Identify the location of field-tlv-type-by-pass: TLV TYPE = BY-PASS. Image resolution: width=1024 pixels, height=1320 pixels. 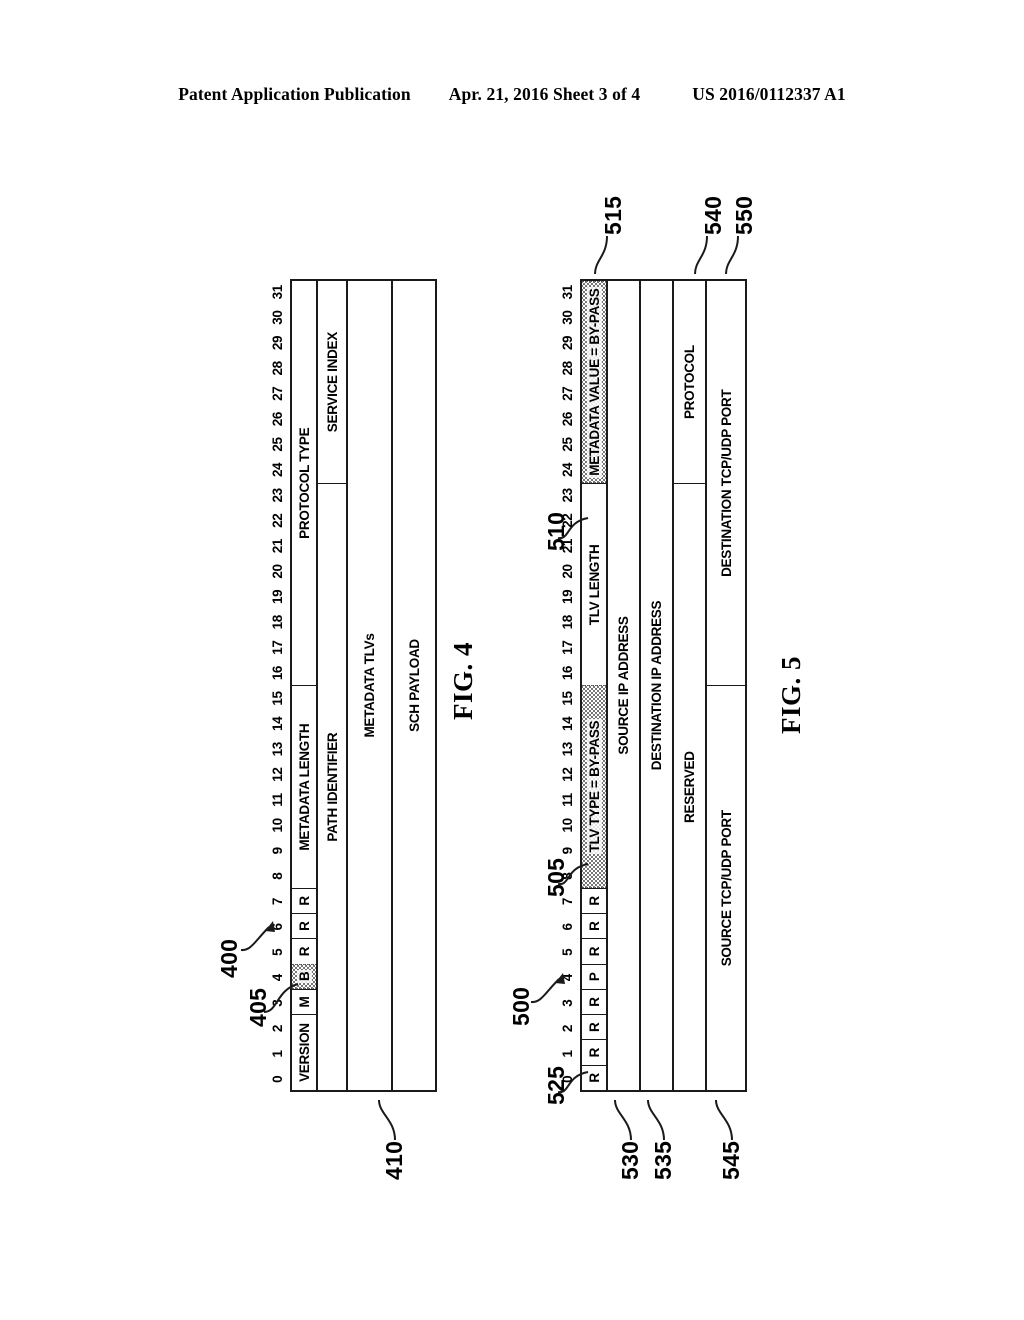
(594, 786).